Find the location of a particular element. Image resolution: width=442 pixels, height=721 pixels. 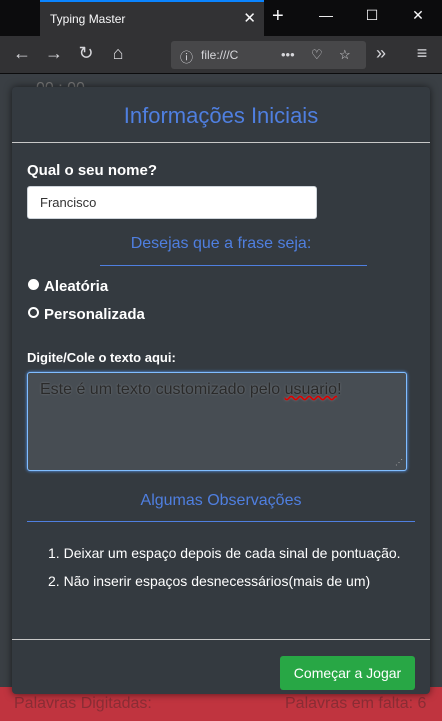

phrase-type-title: Desejas que a frase seja: is located at coordinates (221, 243).